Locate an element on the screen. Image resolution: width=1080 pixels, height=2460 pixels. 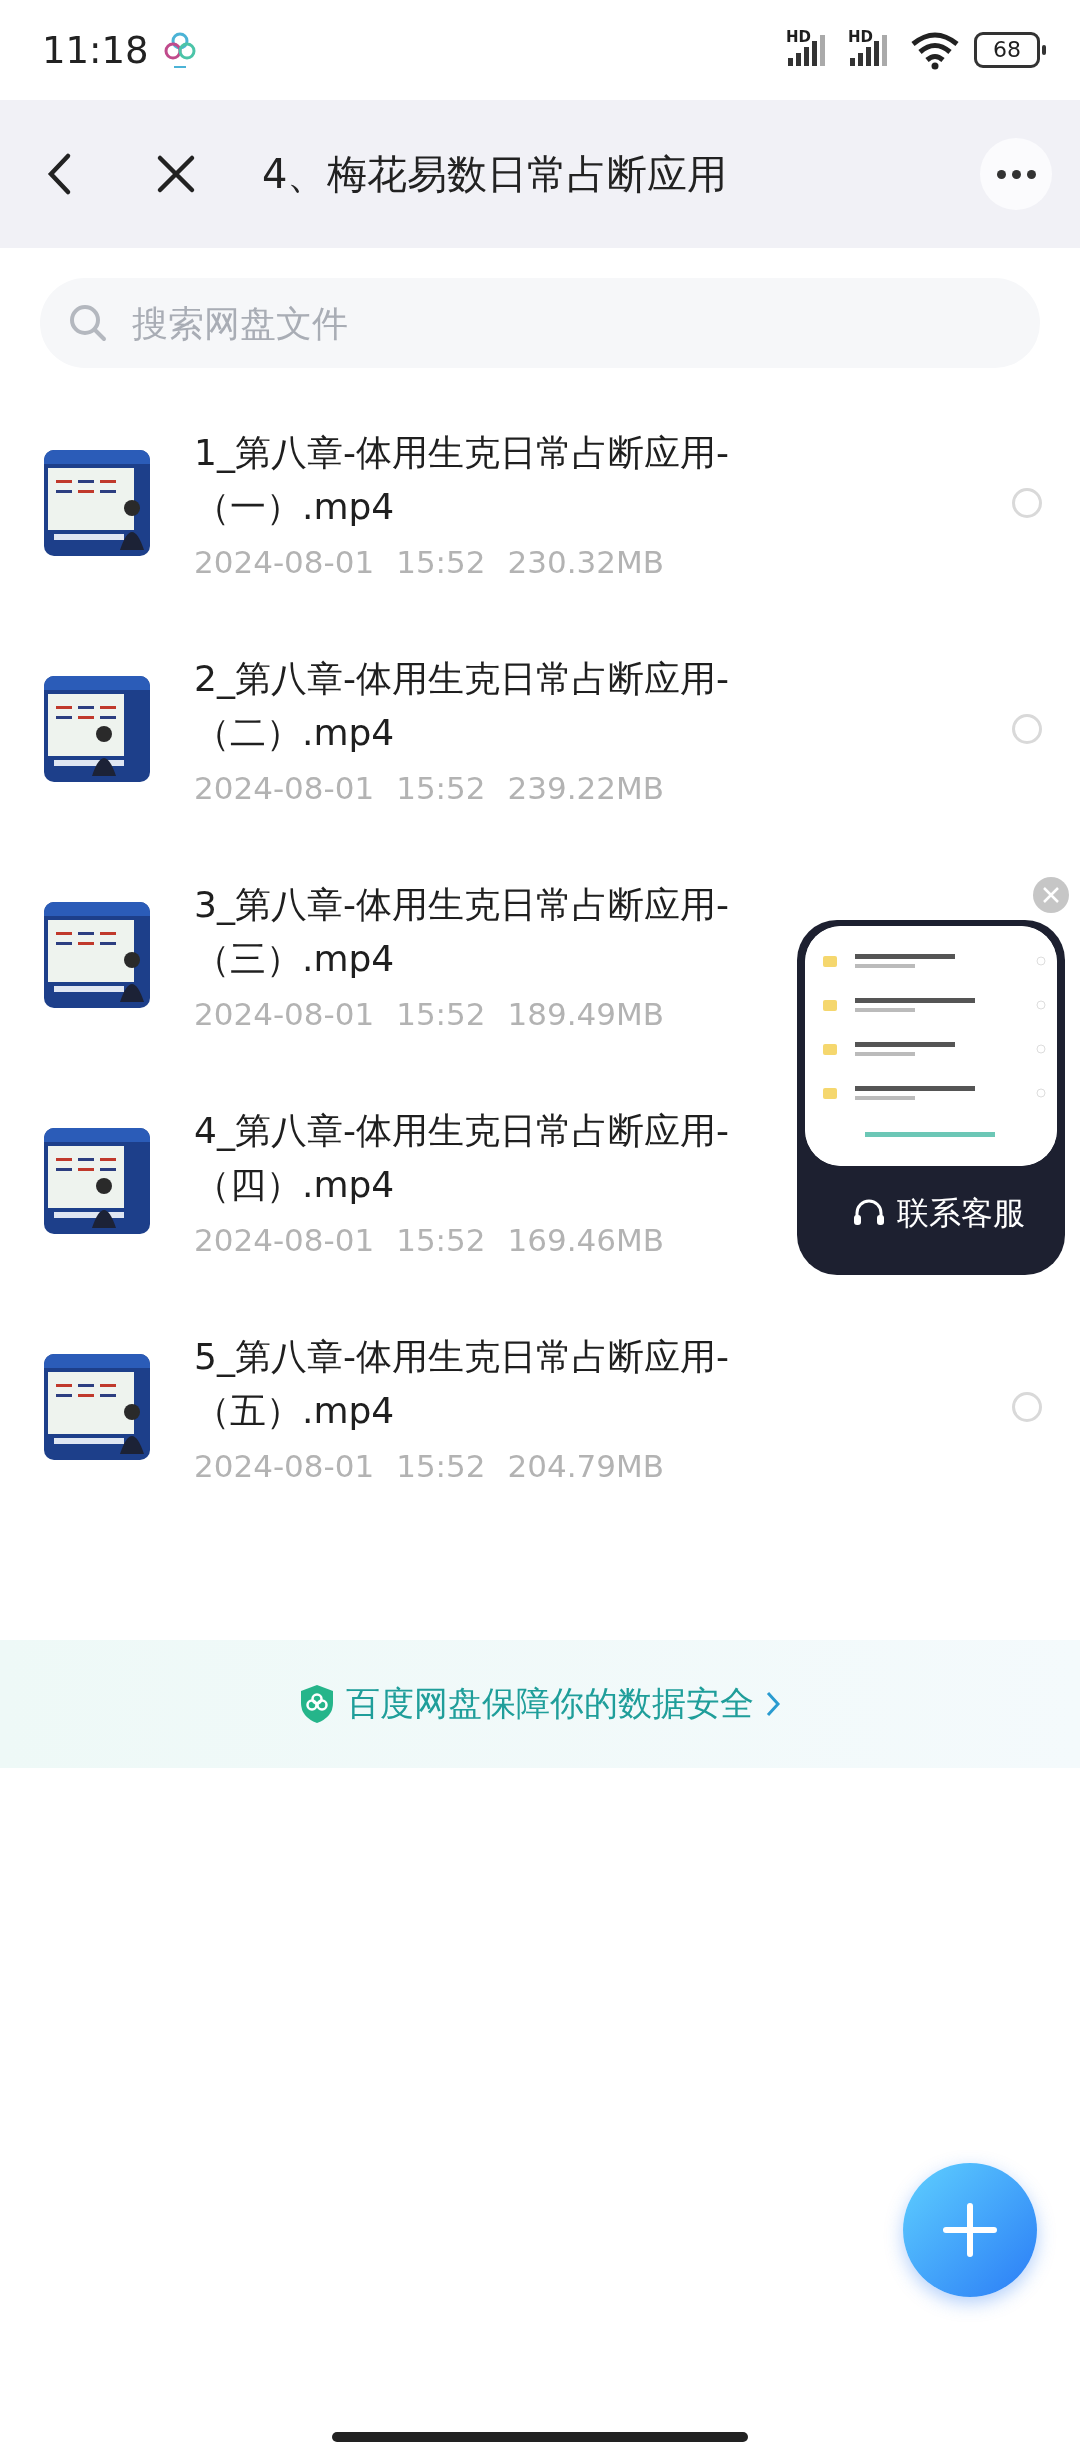
floating-window: 联系客服 is located at coordinates (931, 1097).